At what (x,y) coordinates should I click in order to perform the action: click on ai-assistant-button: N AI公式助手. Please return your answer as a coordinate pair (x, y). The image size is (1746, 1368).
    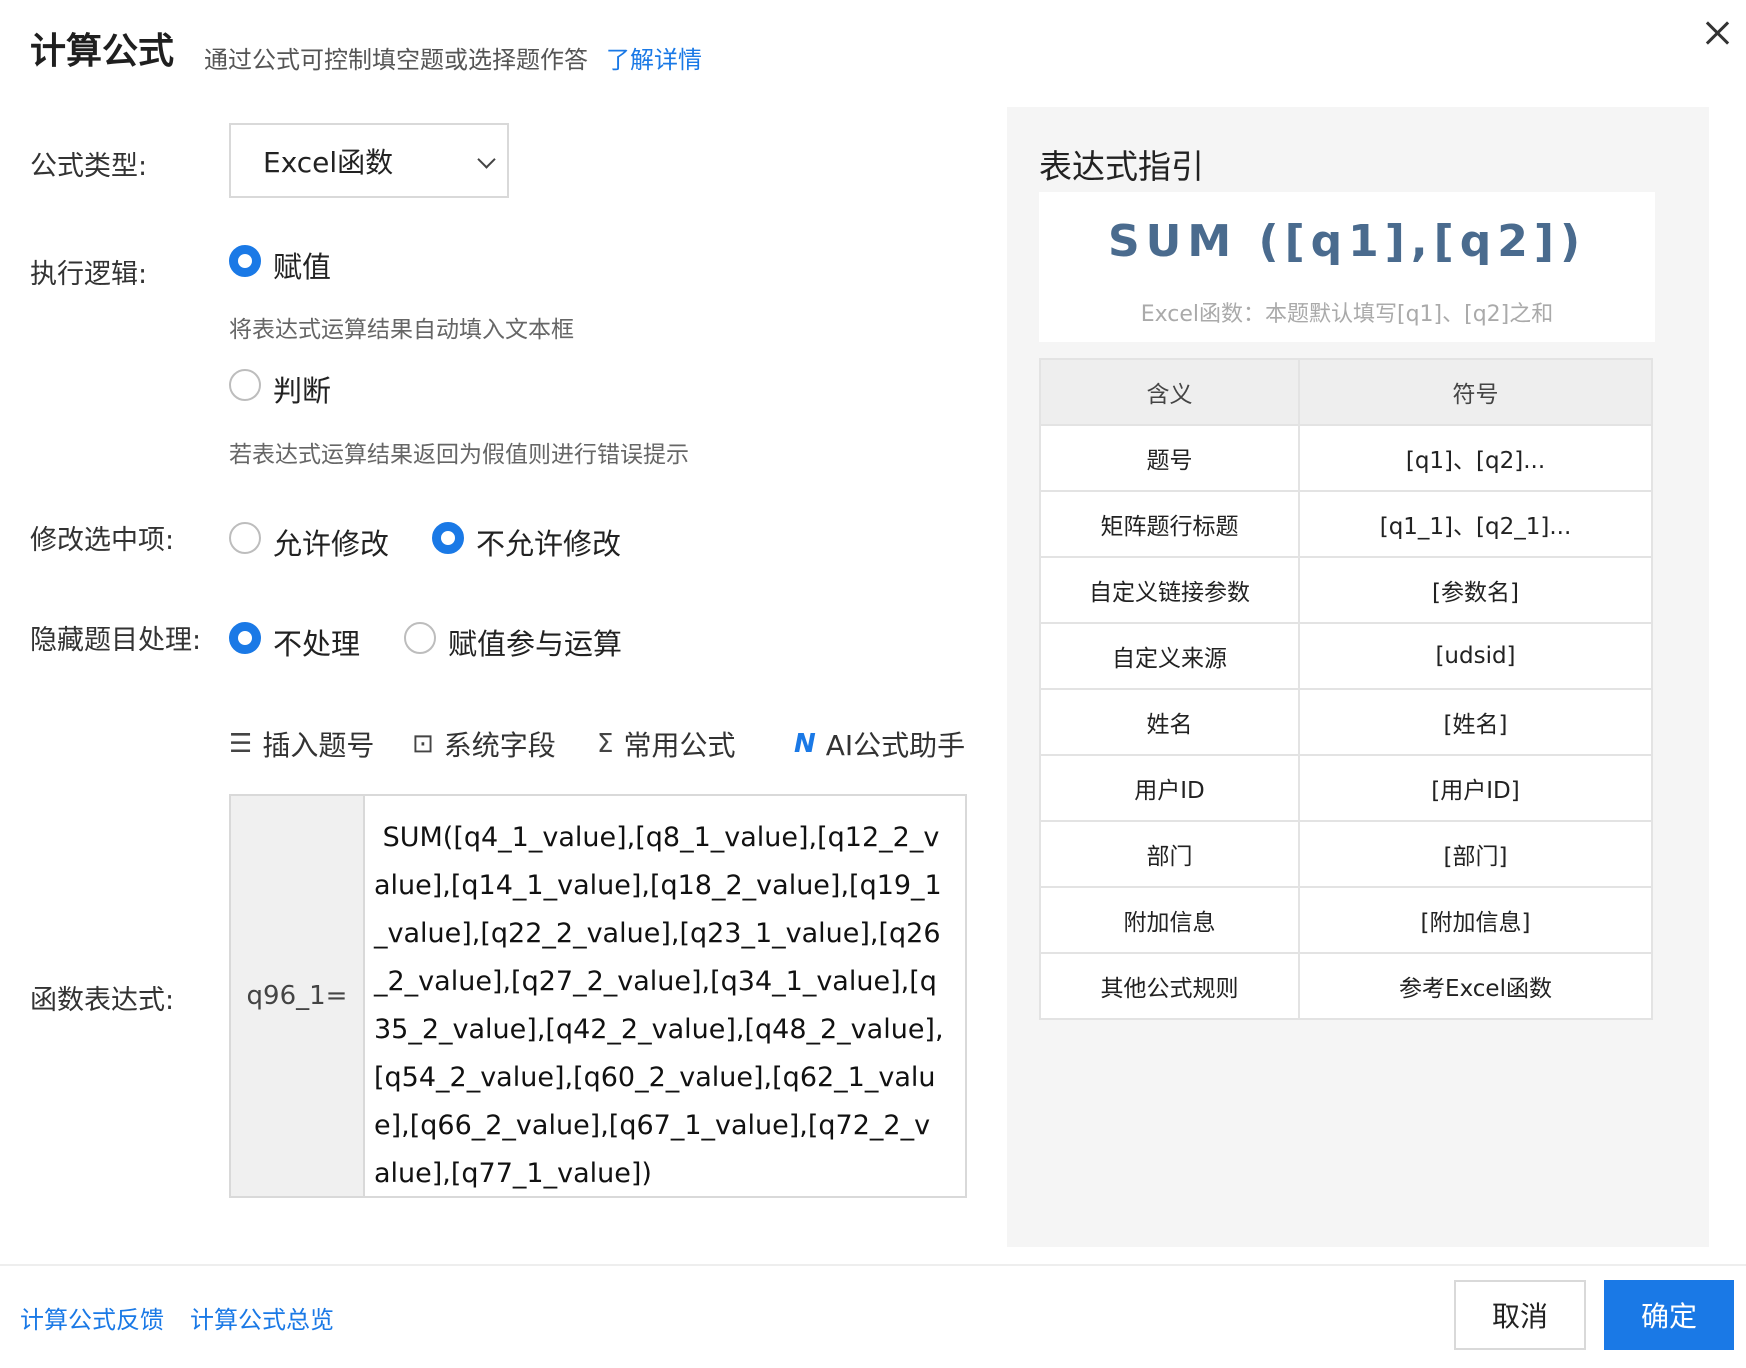
    Looking at the image, I should click on (879, 744).